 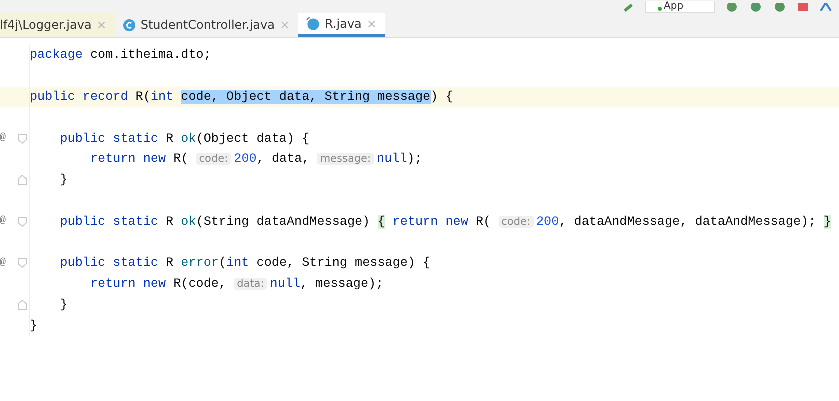 What do you see at coordinates (57, 25) in the screenshot?
I see `editor-tab: lf4j\Logger.java ×` at bounding box center [57, 25].